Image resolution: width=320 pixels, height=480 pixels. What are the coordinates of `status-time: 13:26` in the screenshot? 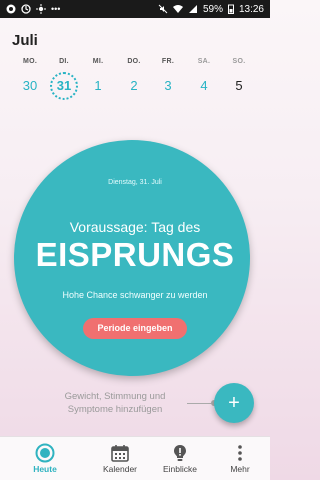 It's located at (251, 9).